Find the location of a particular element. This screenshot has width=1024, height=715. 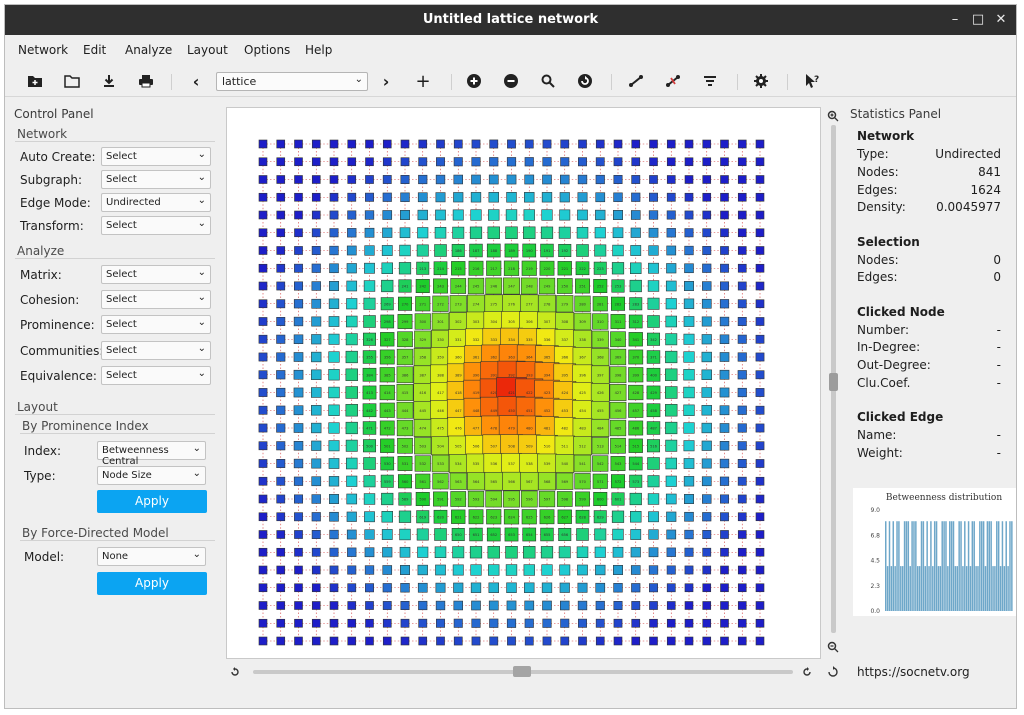

cohesion-select: Select ⌄ is located at coordinates (156, 299).